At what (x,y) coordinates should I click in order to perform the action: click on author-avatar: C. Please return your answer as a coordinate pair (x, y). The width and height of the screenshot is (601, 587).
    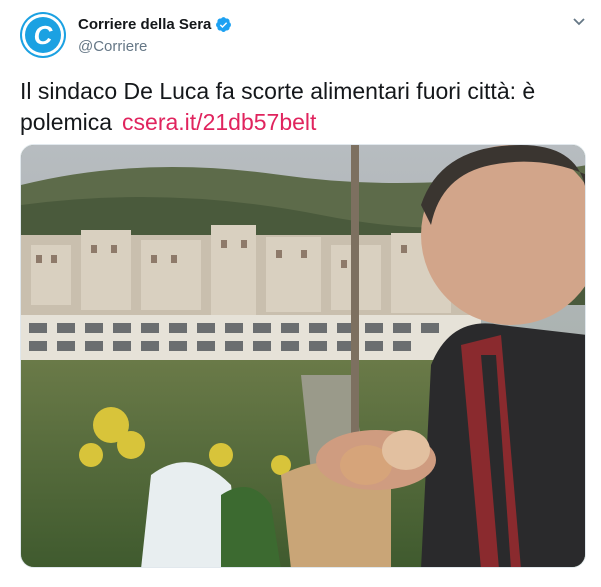
    Looking at the image, I should click on (43, 35).